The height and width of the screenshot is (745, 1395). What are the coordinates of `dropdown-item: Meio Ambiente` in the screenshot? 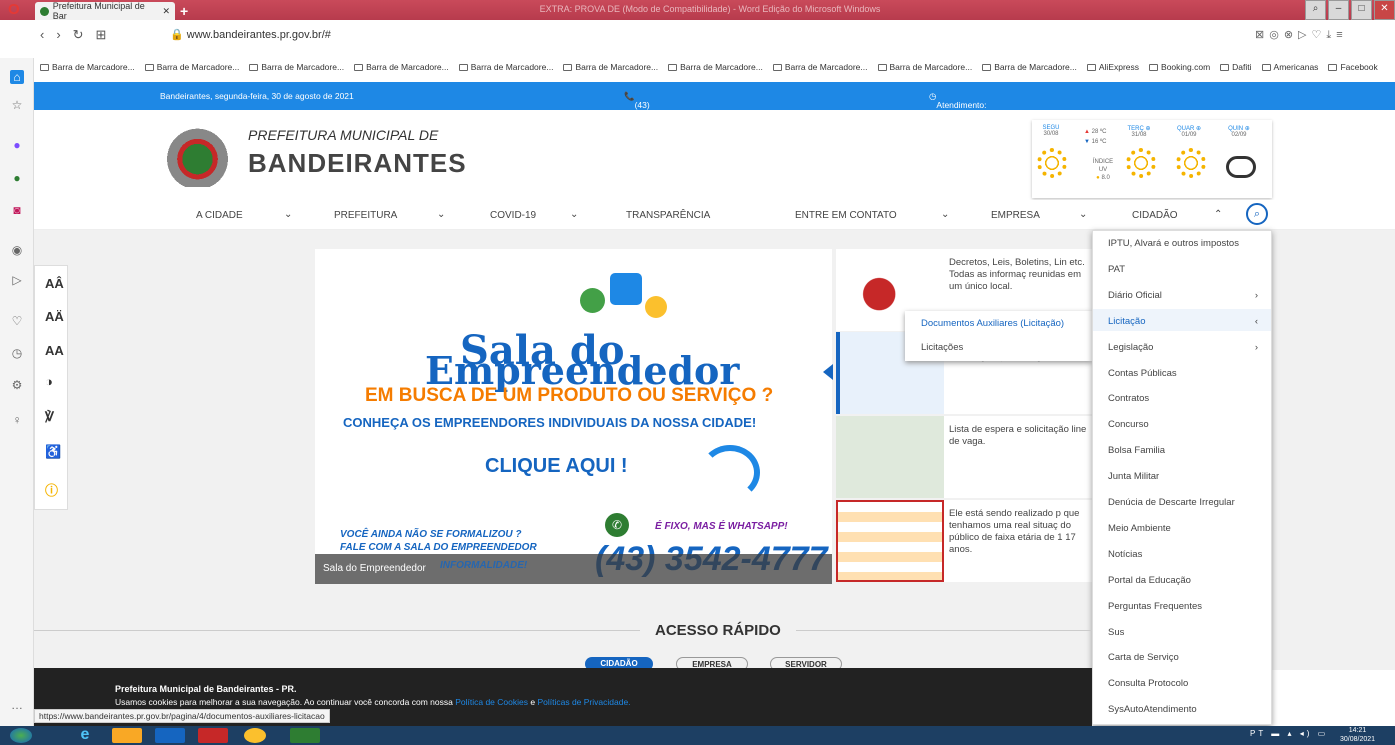 It's located at (1183, 528).